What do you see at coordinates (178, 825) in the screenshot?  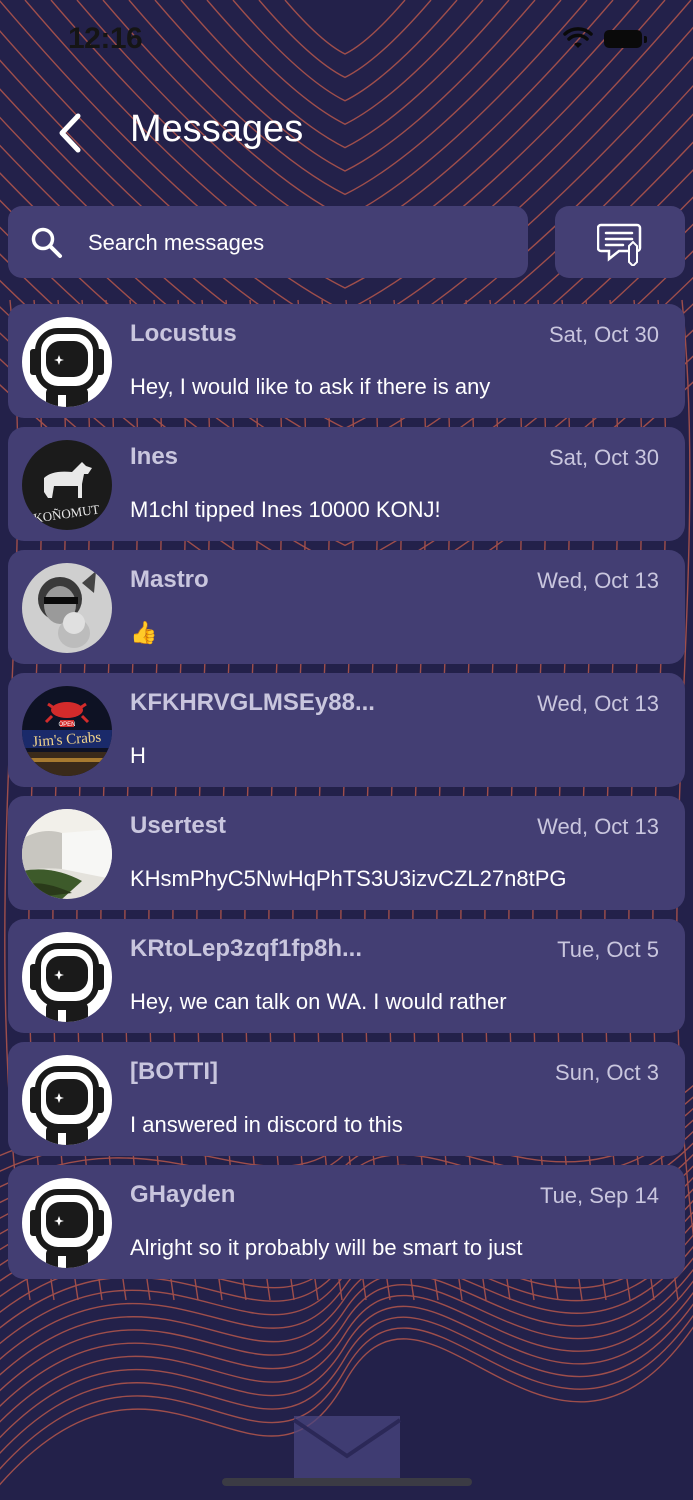 I see `conversation-name: Usertest` at bounding box center [178, 825].